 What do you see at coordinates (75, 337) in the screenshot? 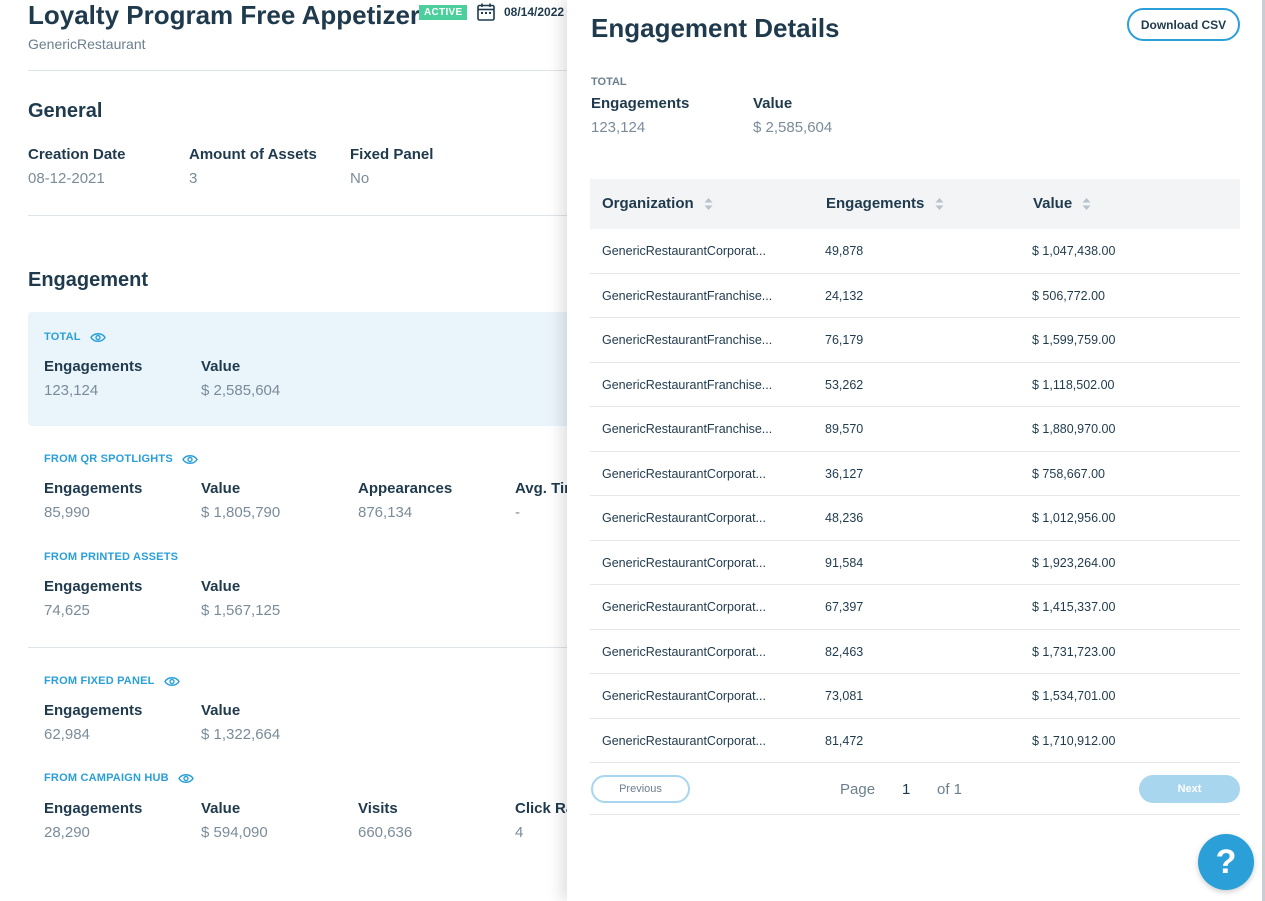
I see `total-label: TOTAL` at bounding box center [75, 337].